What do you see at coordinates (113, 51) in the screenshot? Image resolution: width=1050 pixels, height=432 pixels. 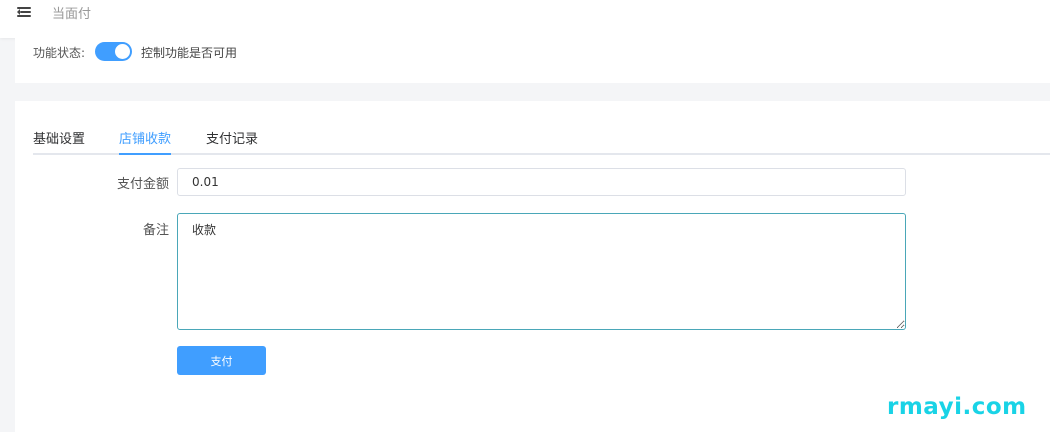 I see `status-toggle-switch` at bounding box center [113, 51].